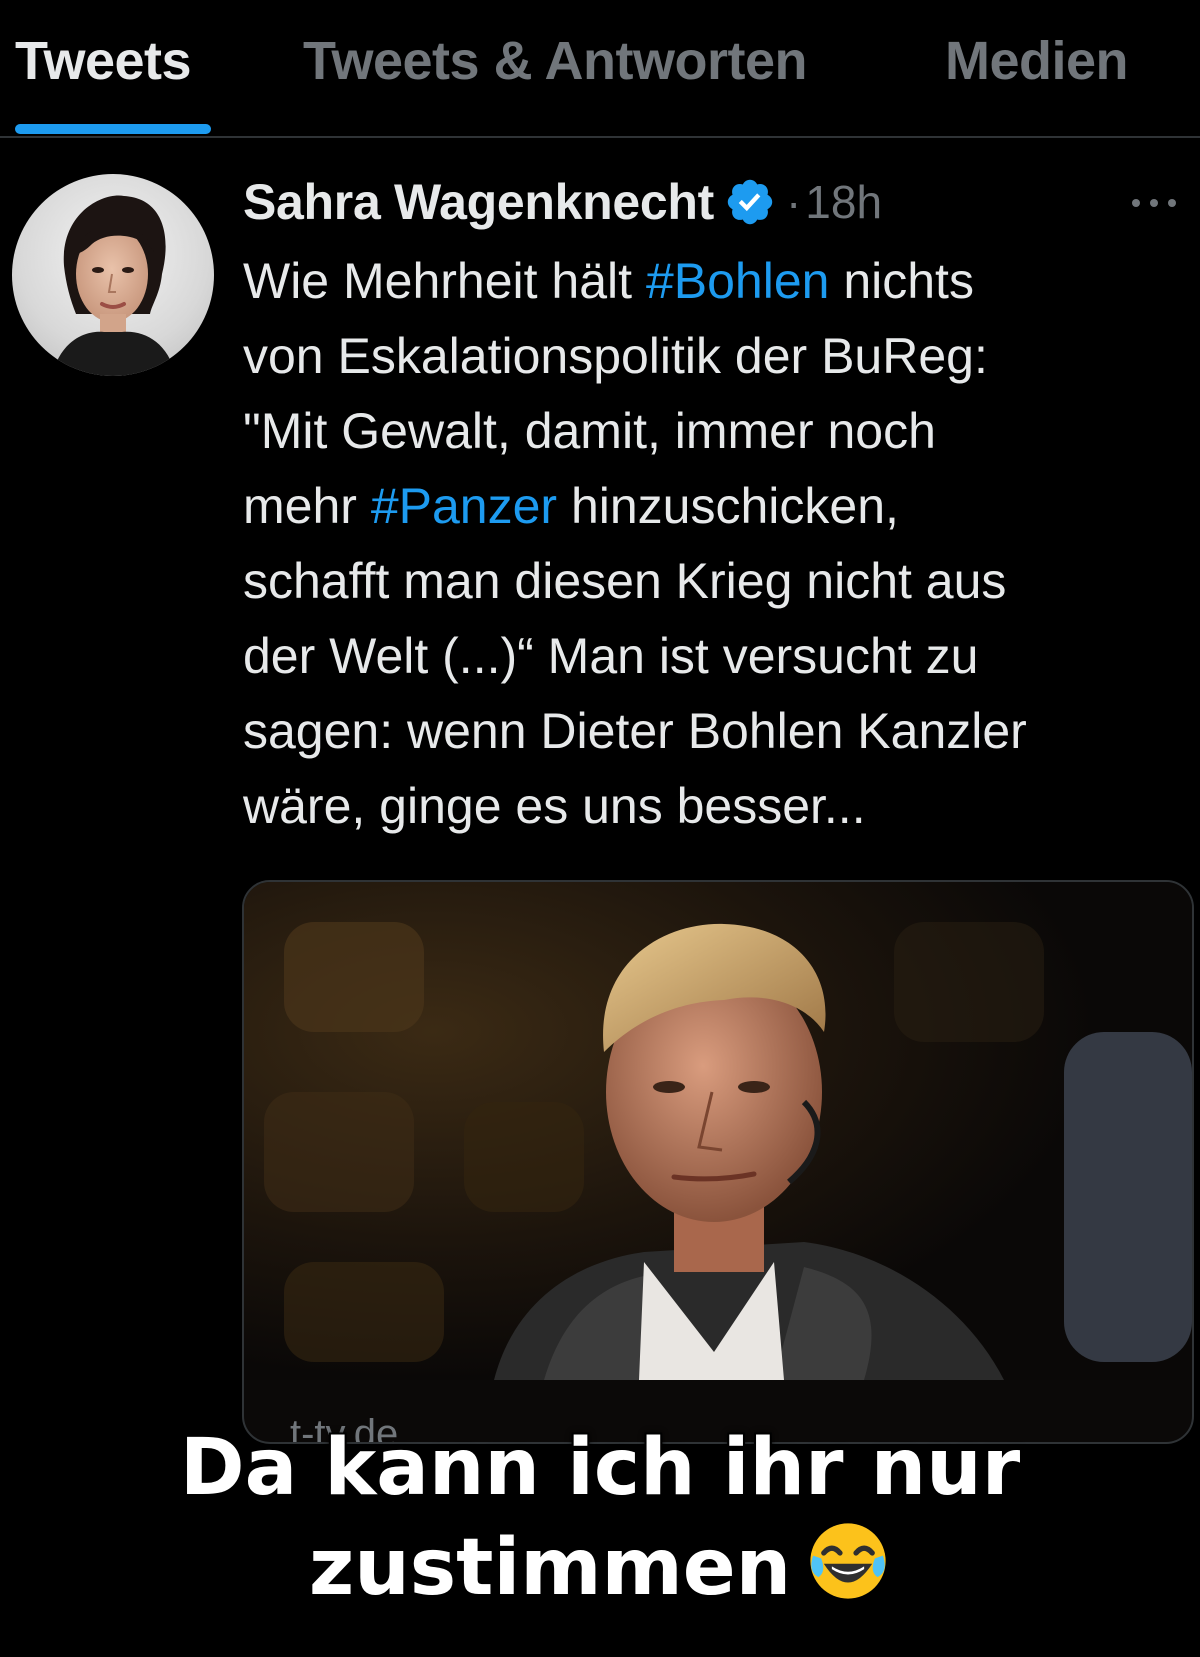  I want to click on tweet-text-line: Wie Mehrheit hält #Bohlen nichts, so click(715, 281).